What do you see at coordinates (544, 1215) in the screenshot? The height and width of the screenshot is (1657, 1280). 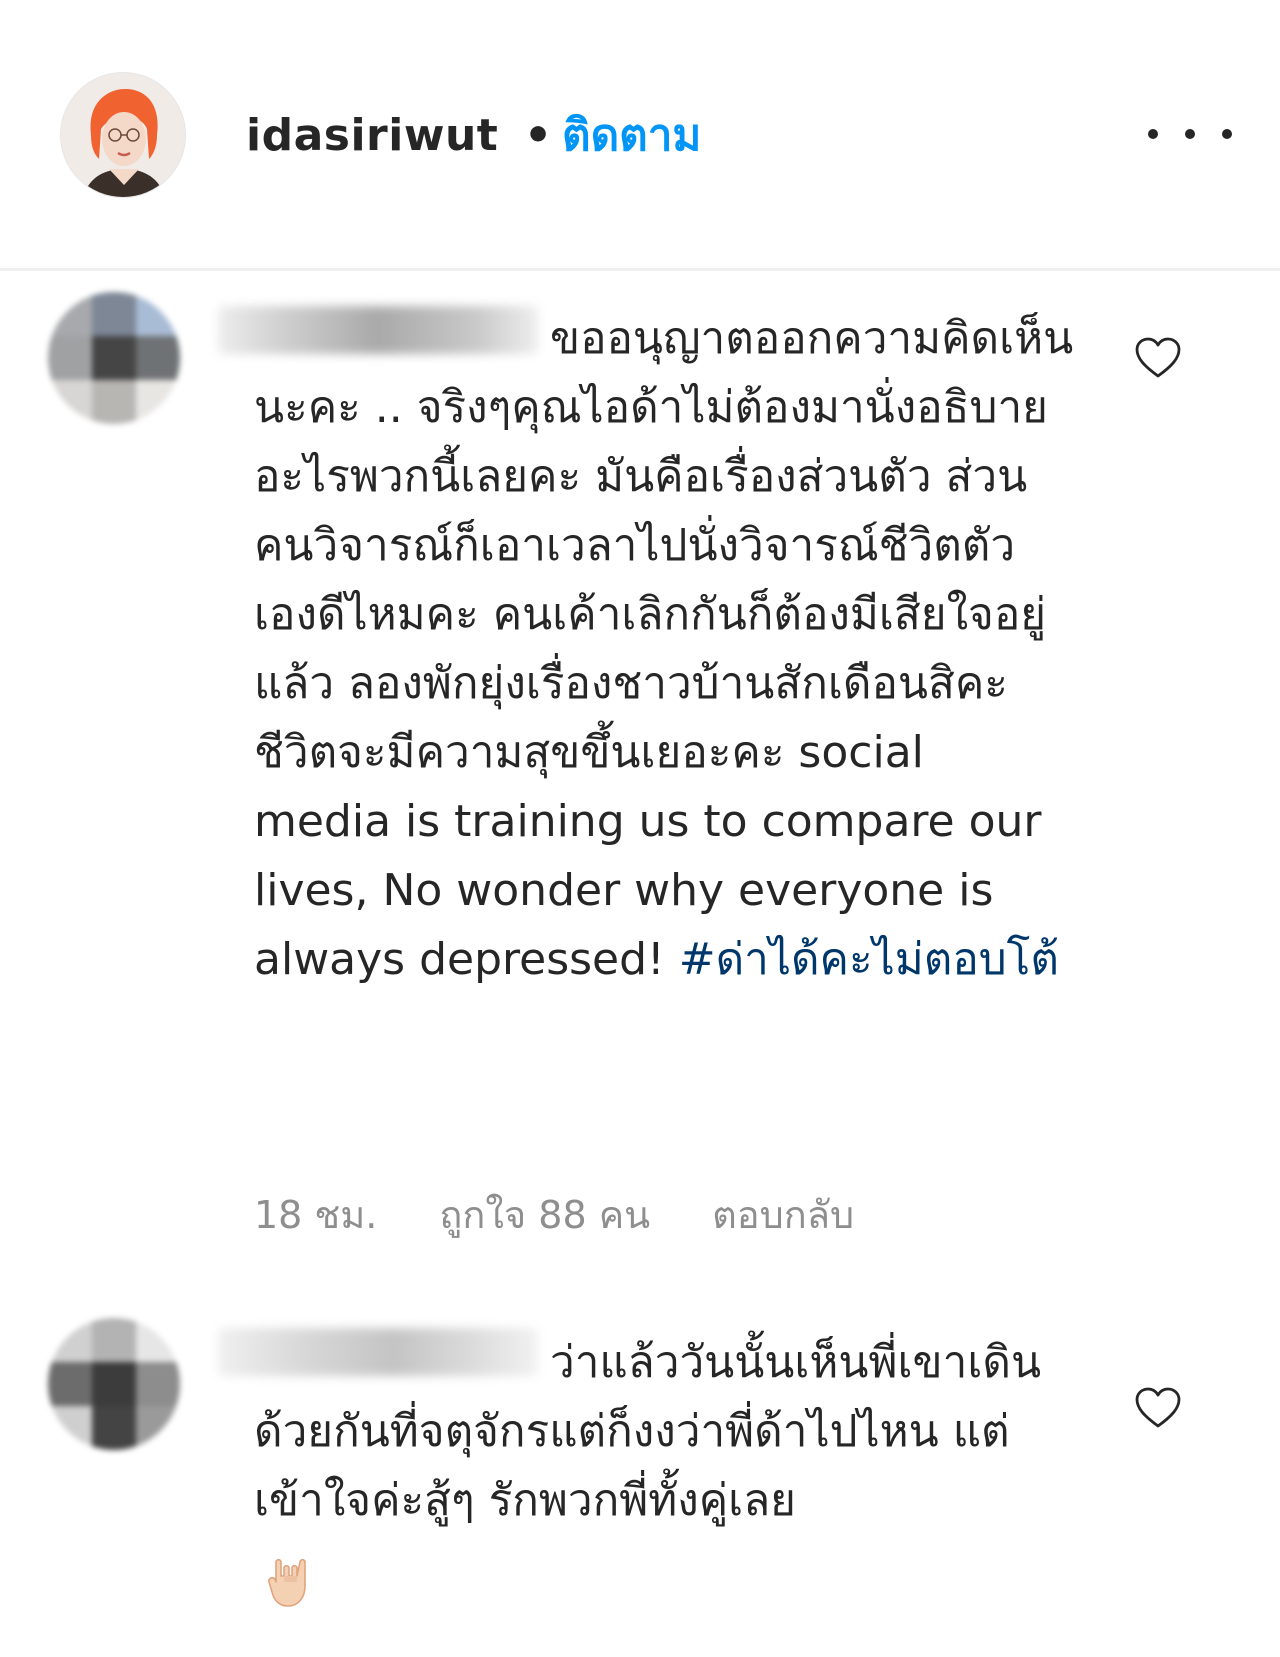 I see `comment-like-count: ถูกใจ 88 คน` at bounding box center [544, 1215].